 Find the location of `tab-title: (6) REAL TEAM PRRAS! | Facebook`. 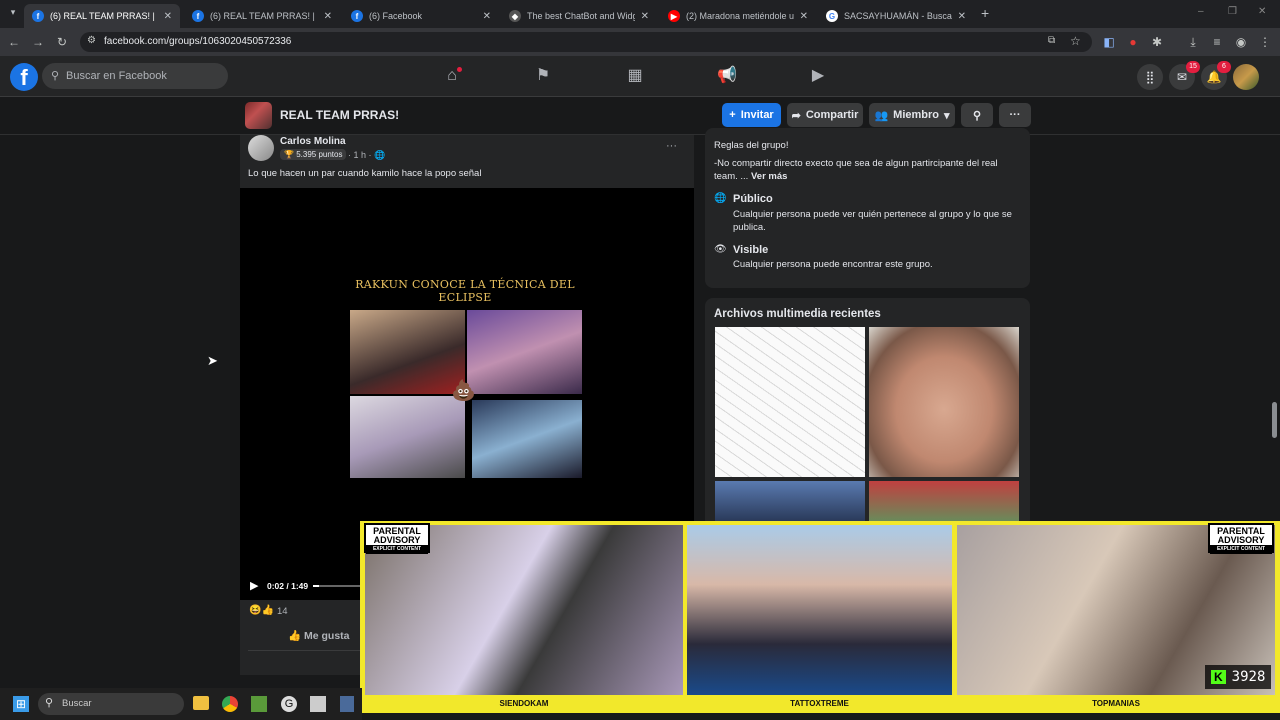

tab-title: (6) REAL TEAM PRRAS! | Facebook is located at coordinates (104, 16).